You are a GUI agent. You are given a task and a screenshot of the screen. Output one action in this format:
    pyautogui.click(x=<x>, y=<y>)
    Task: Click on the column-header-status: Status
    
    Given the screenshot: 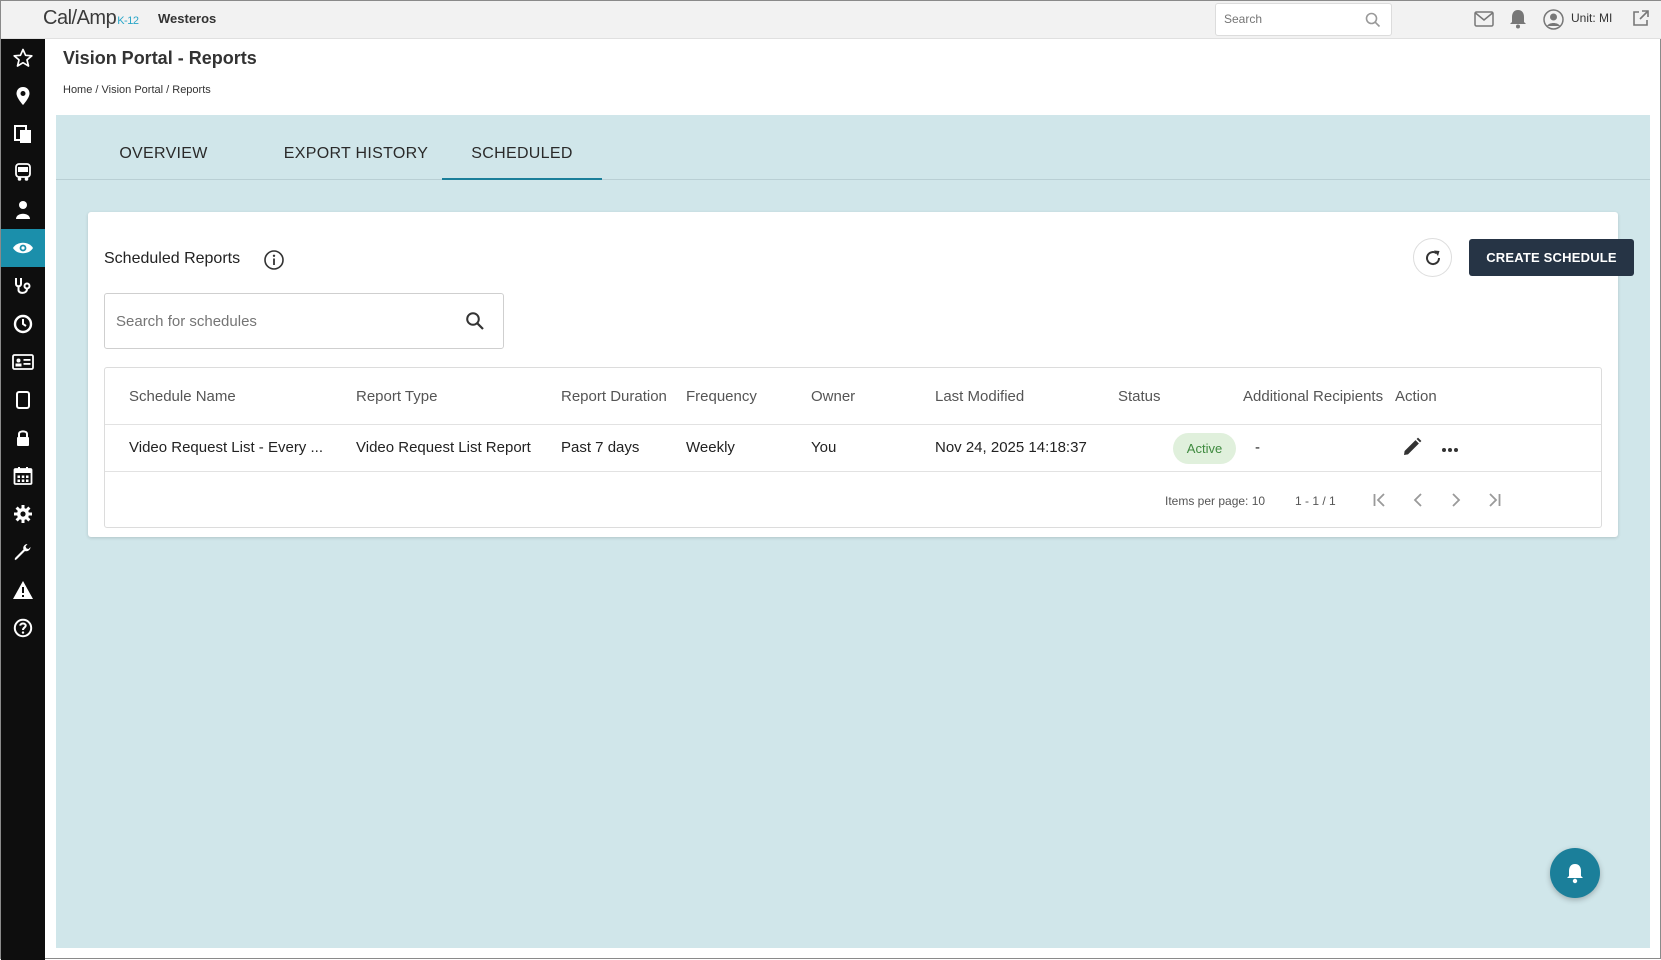 What is the action you would take?
    pyautogui.click(x=1139, y=396)
    